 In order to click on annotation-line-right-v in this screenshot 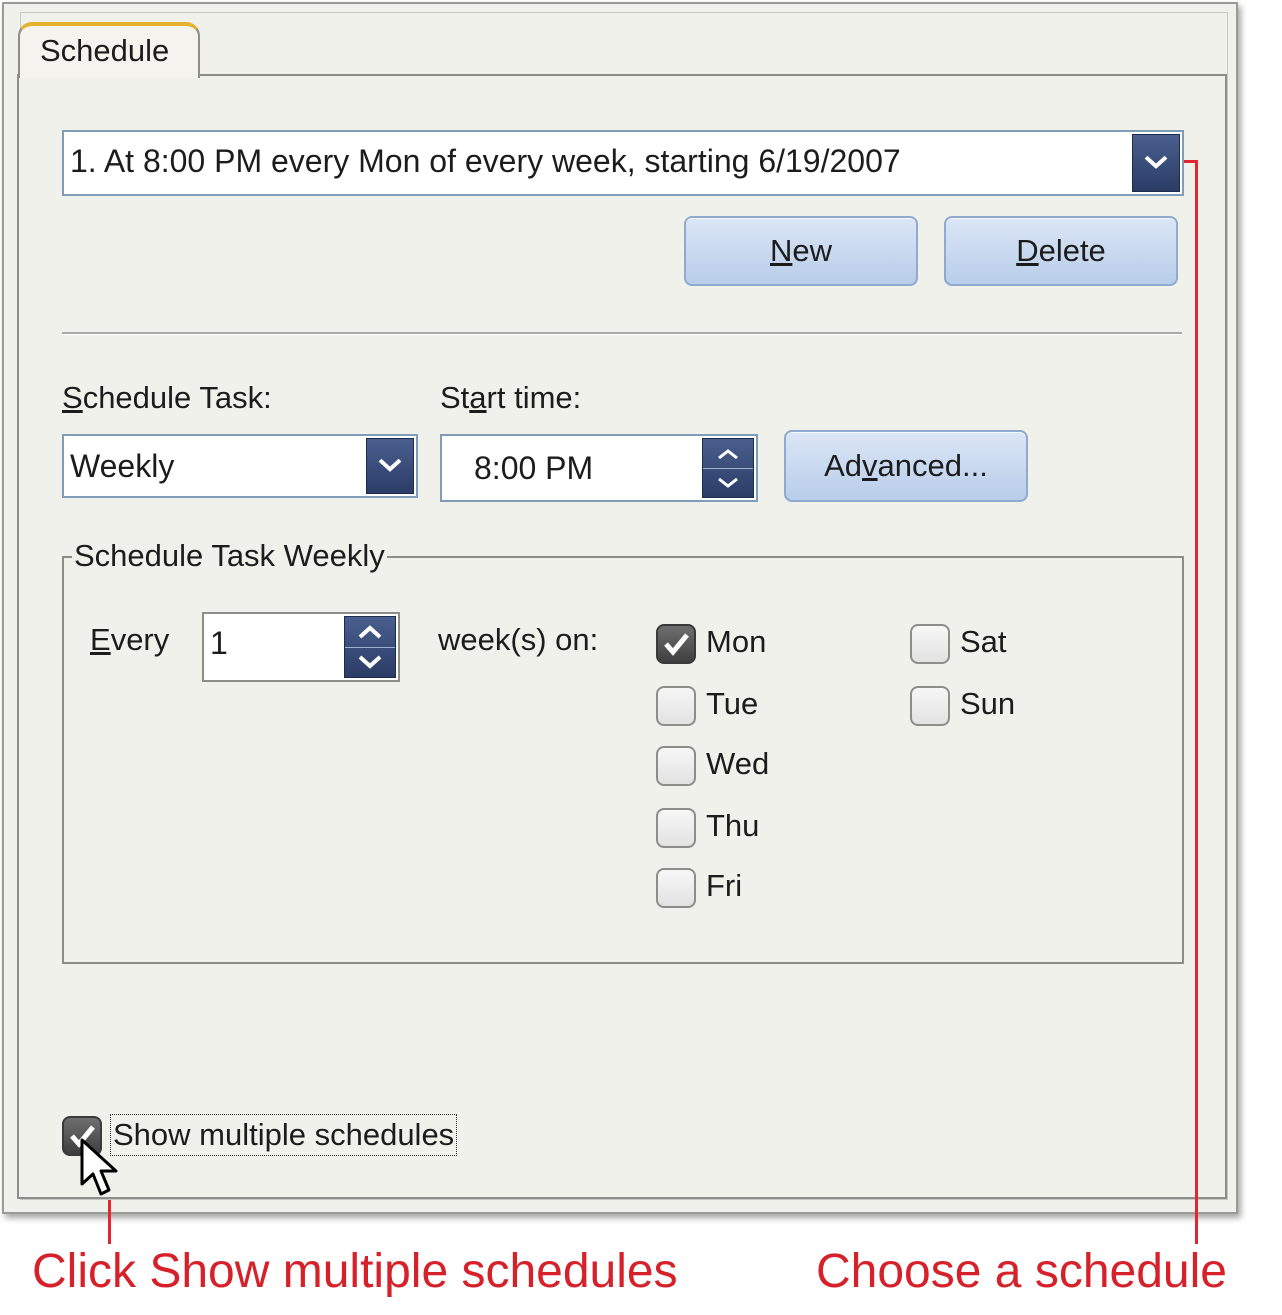, I will do `click(1196, 702)`.